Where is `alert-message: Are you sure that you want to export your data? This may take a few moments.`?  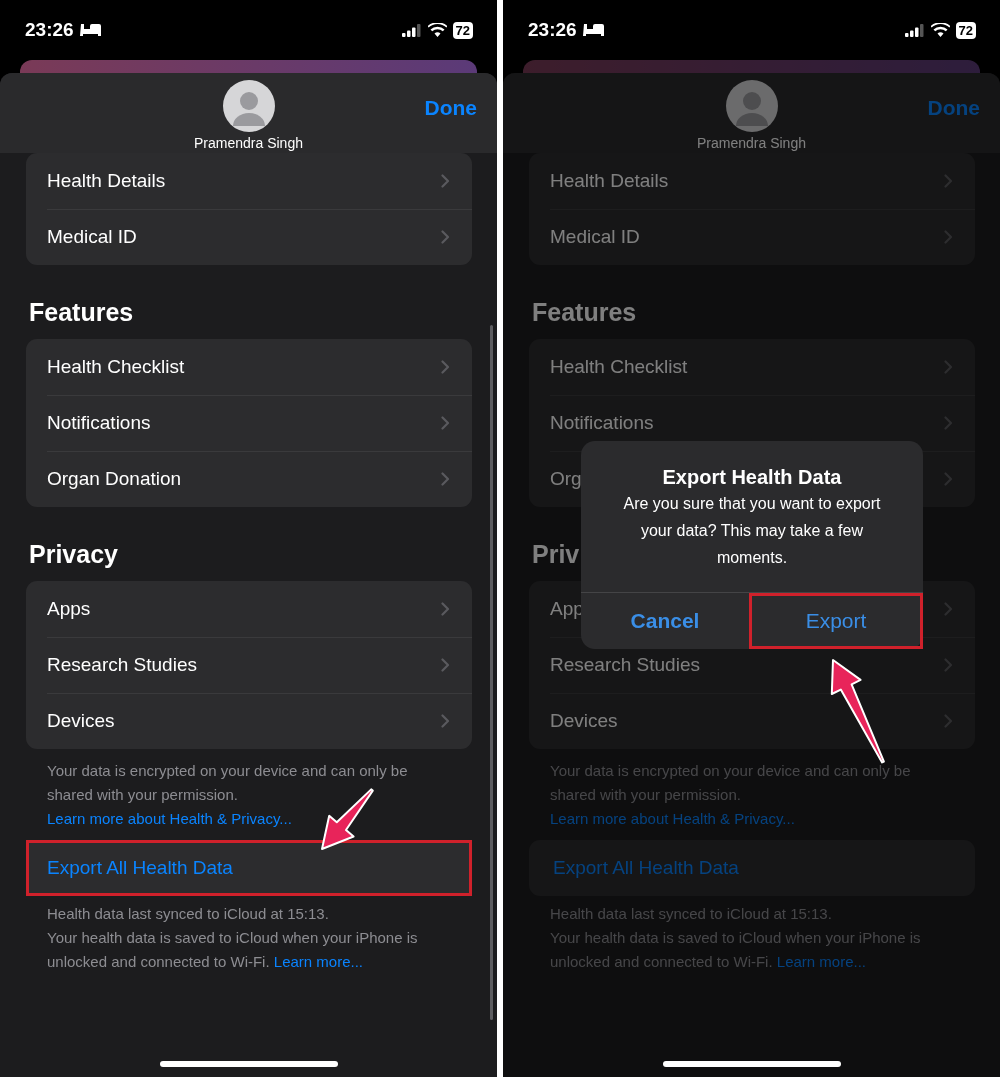
alert-message: Are you sure that you want to export your data? This may take a few moments. is located at coordinates (752, 531).